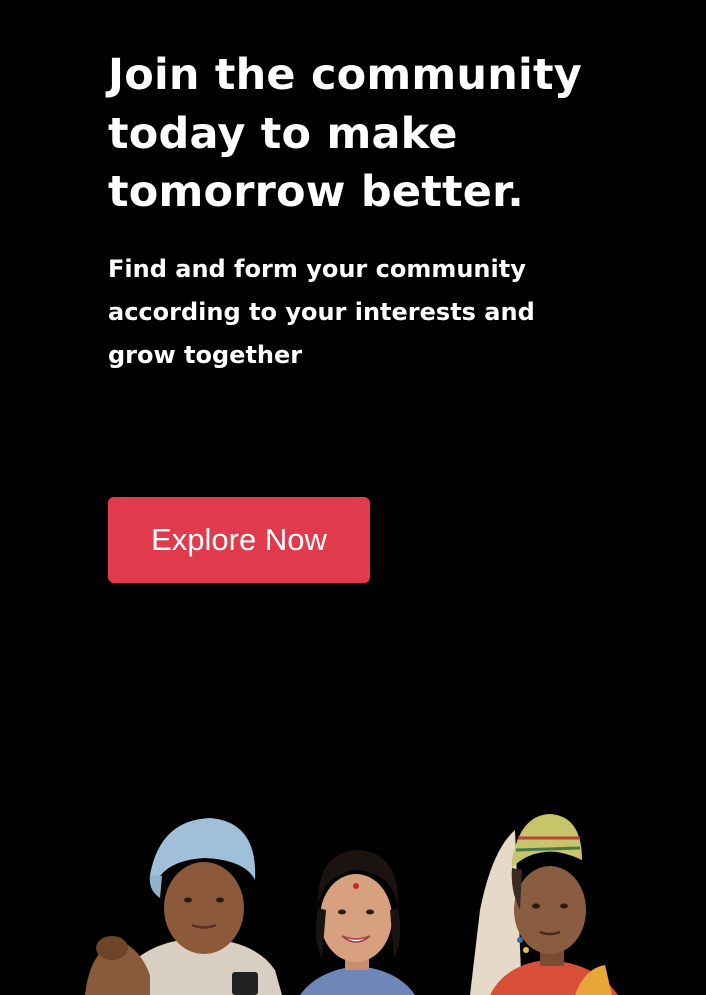 The width and height of the screenshot is (706, 995). I want to click on person-right, so click(544, 904).